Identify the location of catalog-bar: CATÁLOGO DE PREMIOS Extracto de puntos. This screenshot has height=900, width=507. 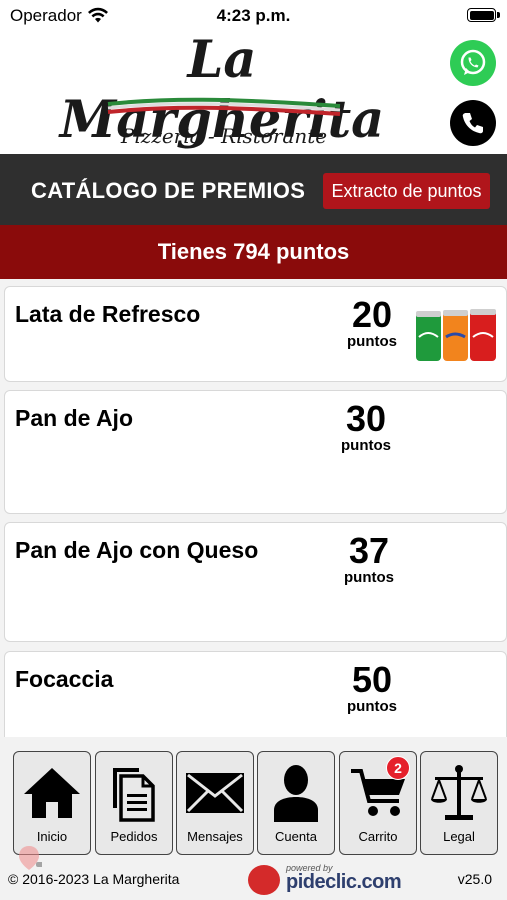
(253, 189).